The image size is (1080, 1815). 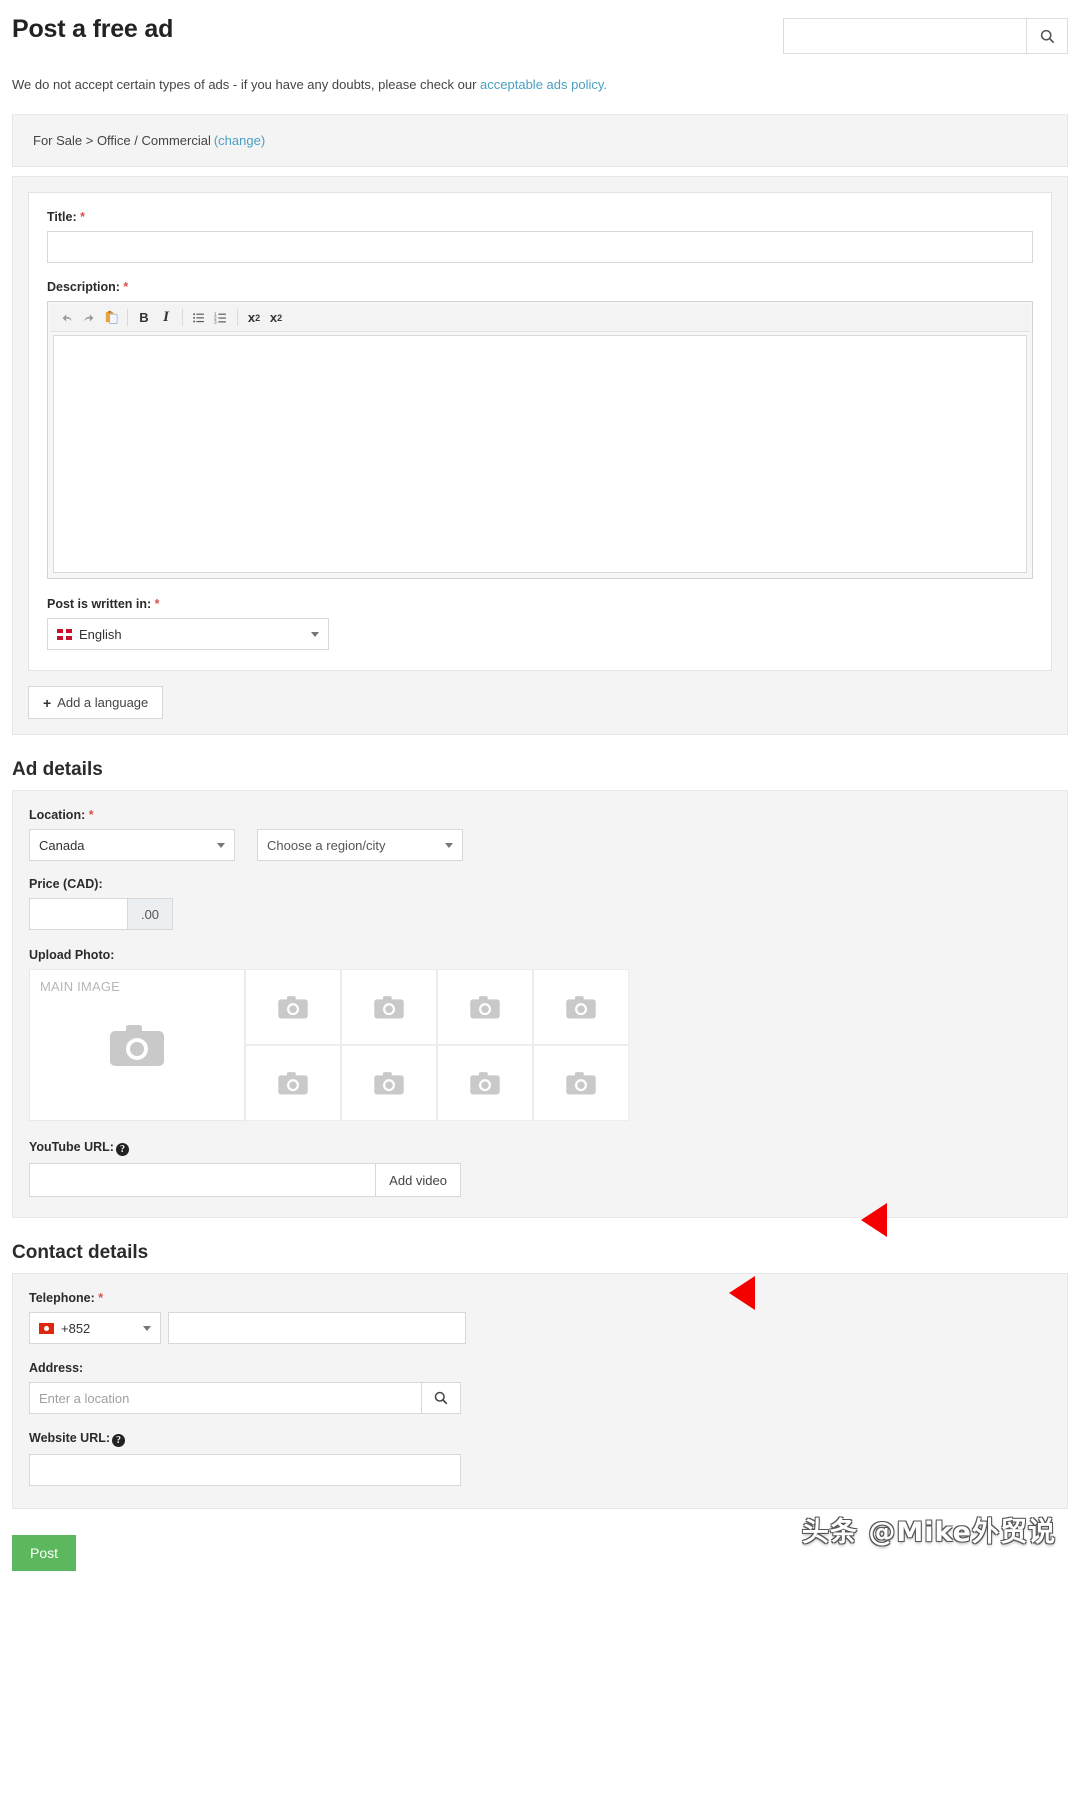 I want to click on address-search-button, so click(x=441, y=1398).